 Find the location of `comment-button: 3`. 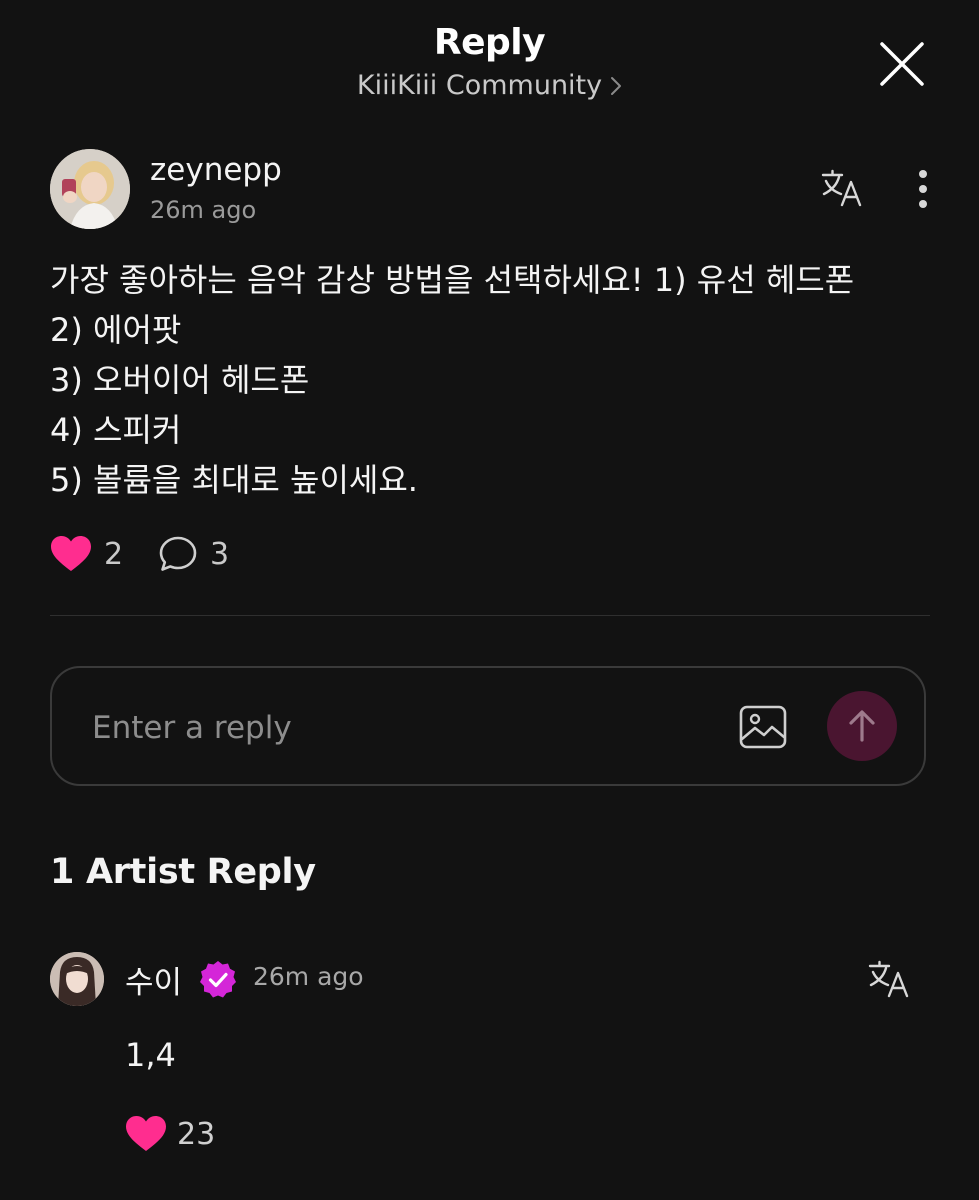

comment-button: 3 is located at coordinates (193, 554).